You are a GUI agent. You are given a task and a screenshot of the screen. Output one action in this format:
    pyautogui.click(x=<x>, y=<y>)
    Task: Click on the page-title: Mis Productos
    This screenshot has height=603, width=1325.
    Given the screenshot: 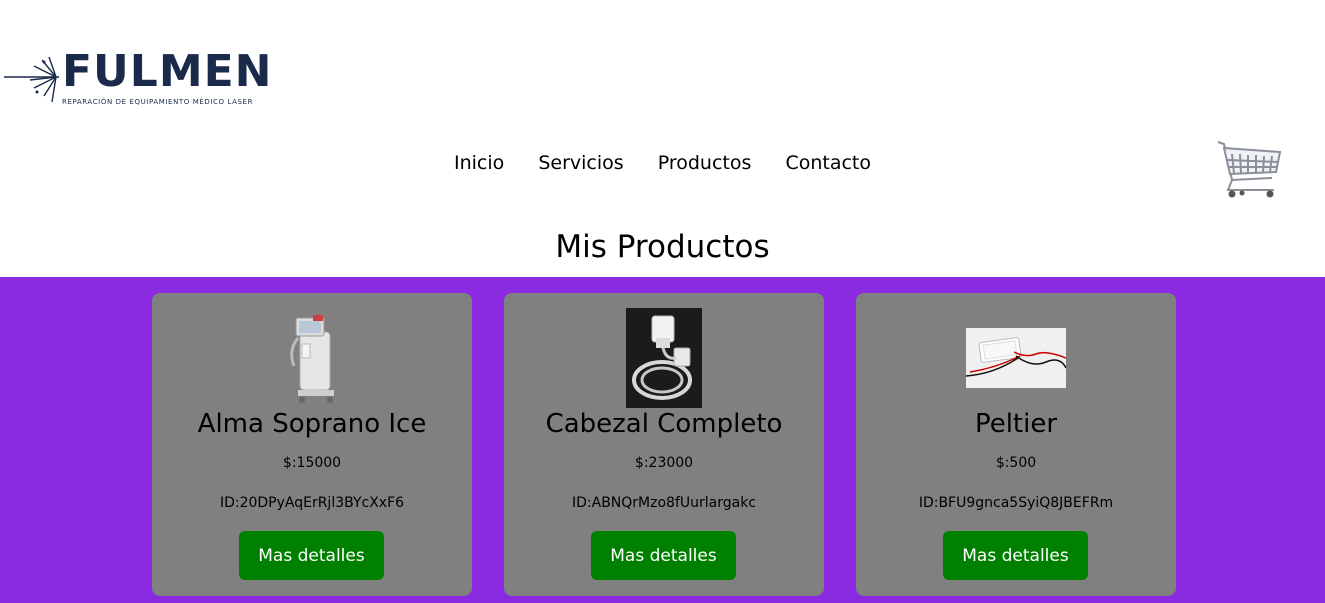 What is the action you would take?
    pyautogui.click(x=662, y=247)
    